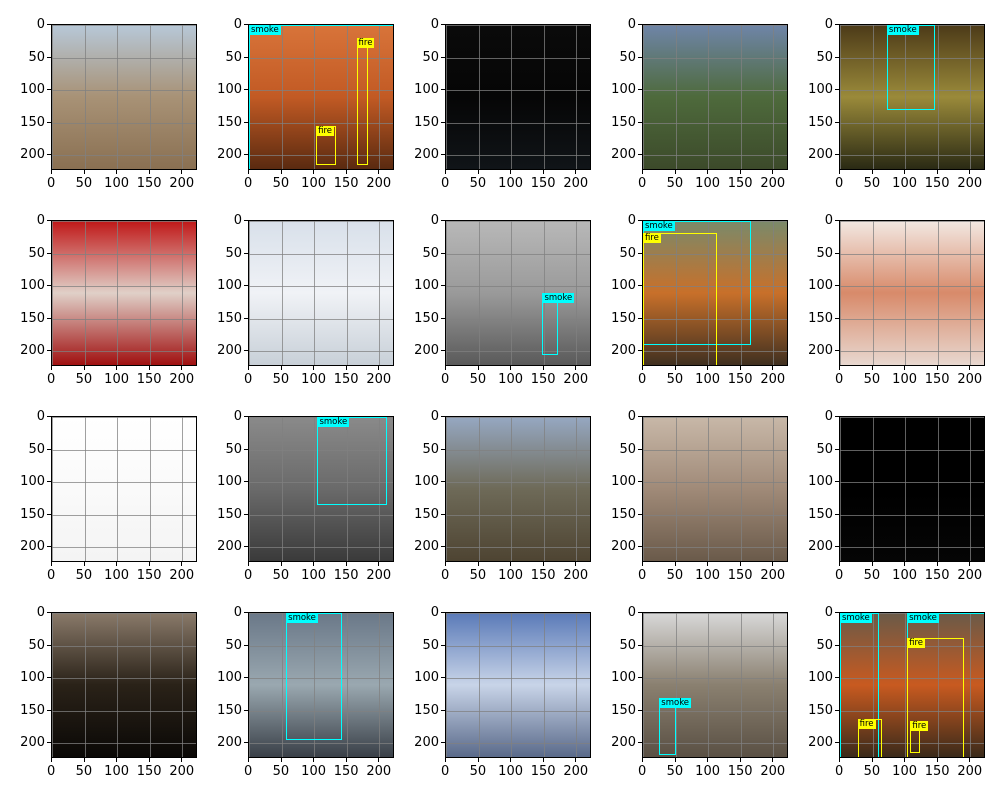 The width and height of the screenshot is (1000, 800). I want to click on fire-label: fire, so click(365, 43).